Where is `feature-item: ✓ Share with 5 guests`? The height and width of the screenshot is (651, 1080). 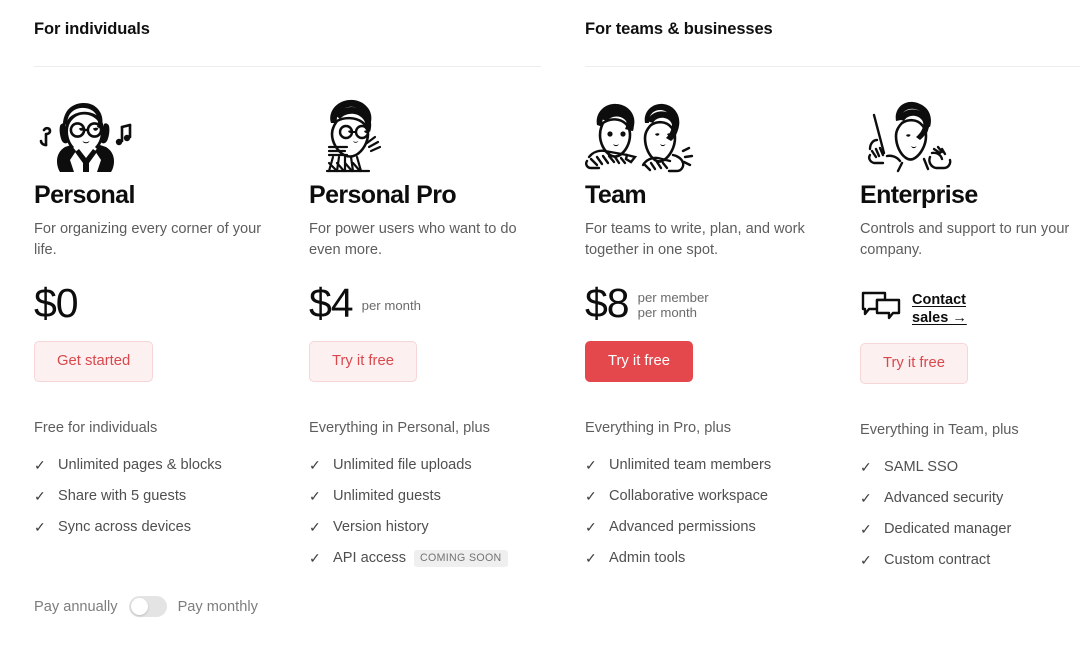 feature-item: ✓ Share with 5 guests is located at coordinates (155, 496).